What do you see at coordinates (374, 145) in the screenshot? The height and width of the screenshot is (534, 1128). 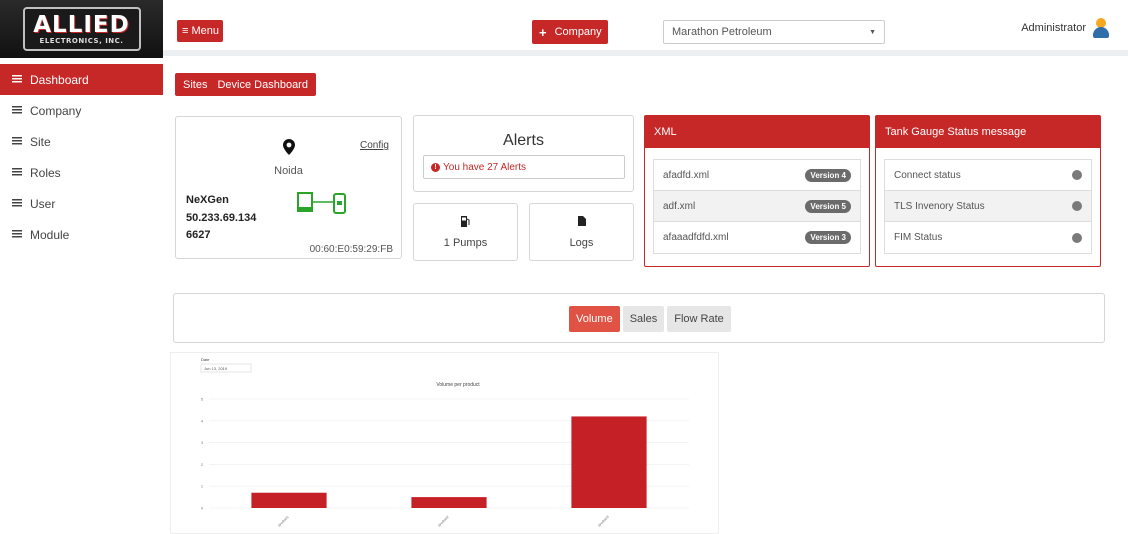 I see `config-link: Config` at bounding box center [374, 145].